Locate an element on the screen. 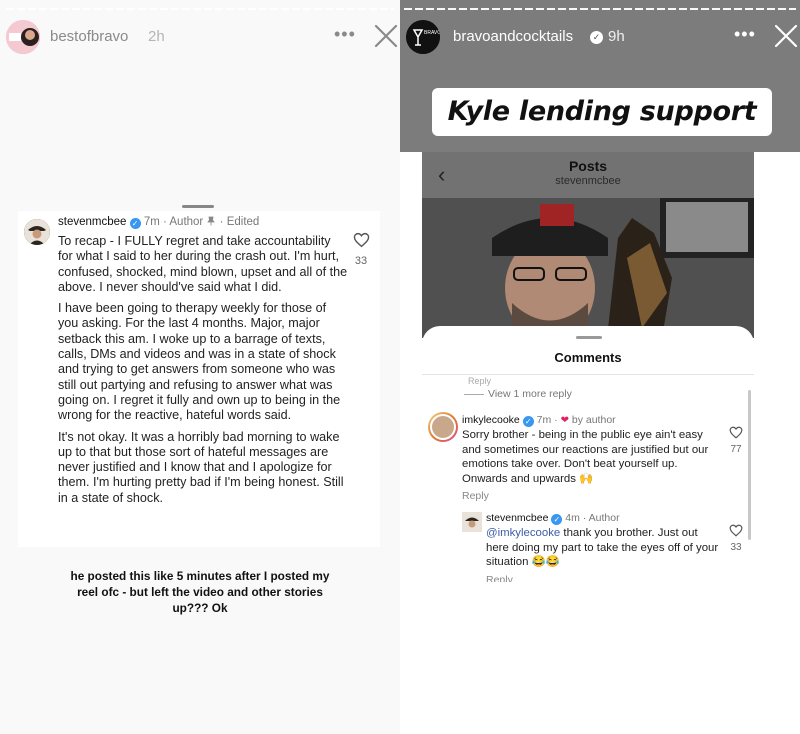  like-count: 77 is located at coordinates (736, 449).